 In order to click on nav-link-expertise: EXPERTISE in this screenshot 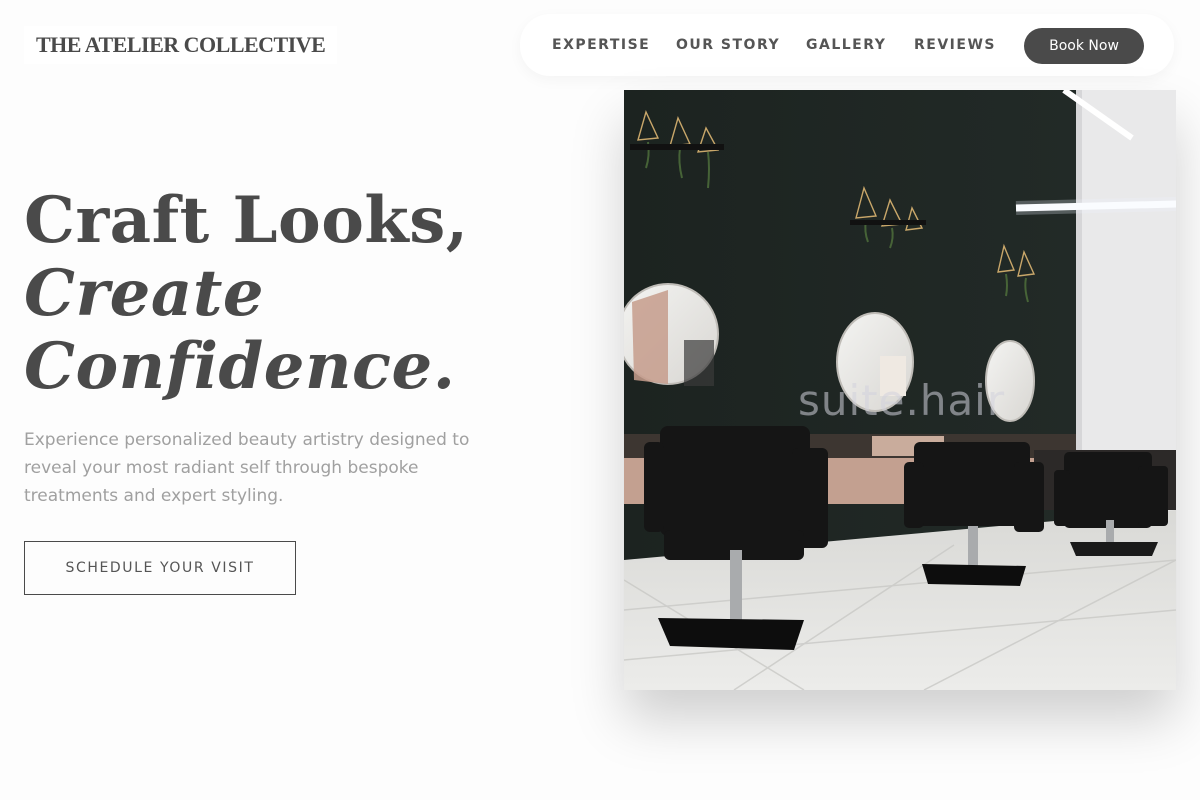, I will do `click(601, 45)`.